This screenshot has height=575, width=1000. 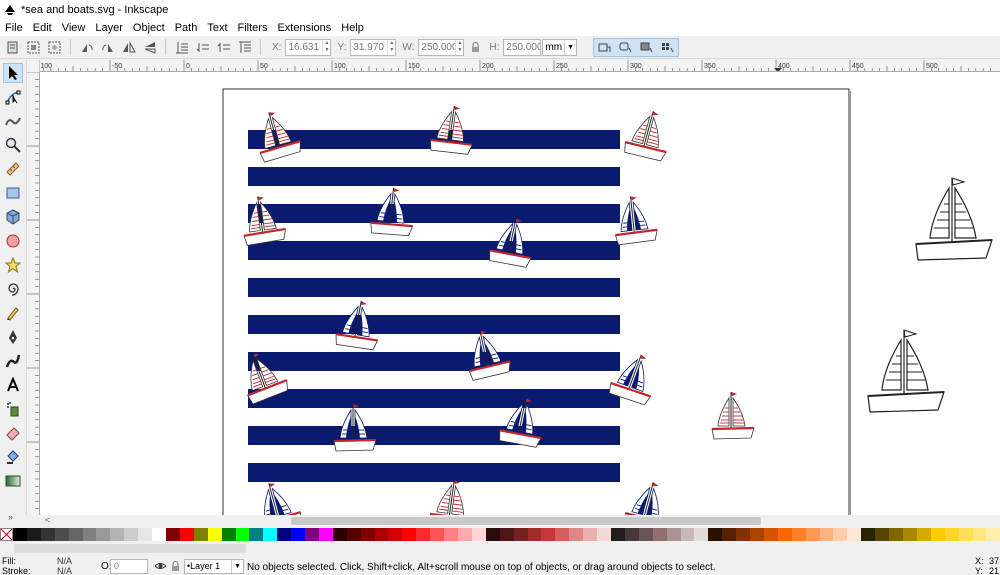 What do you see at coordinates (12, 47) in the screenshot?
I see `select-all-icon` at bounding box center [12, 47].